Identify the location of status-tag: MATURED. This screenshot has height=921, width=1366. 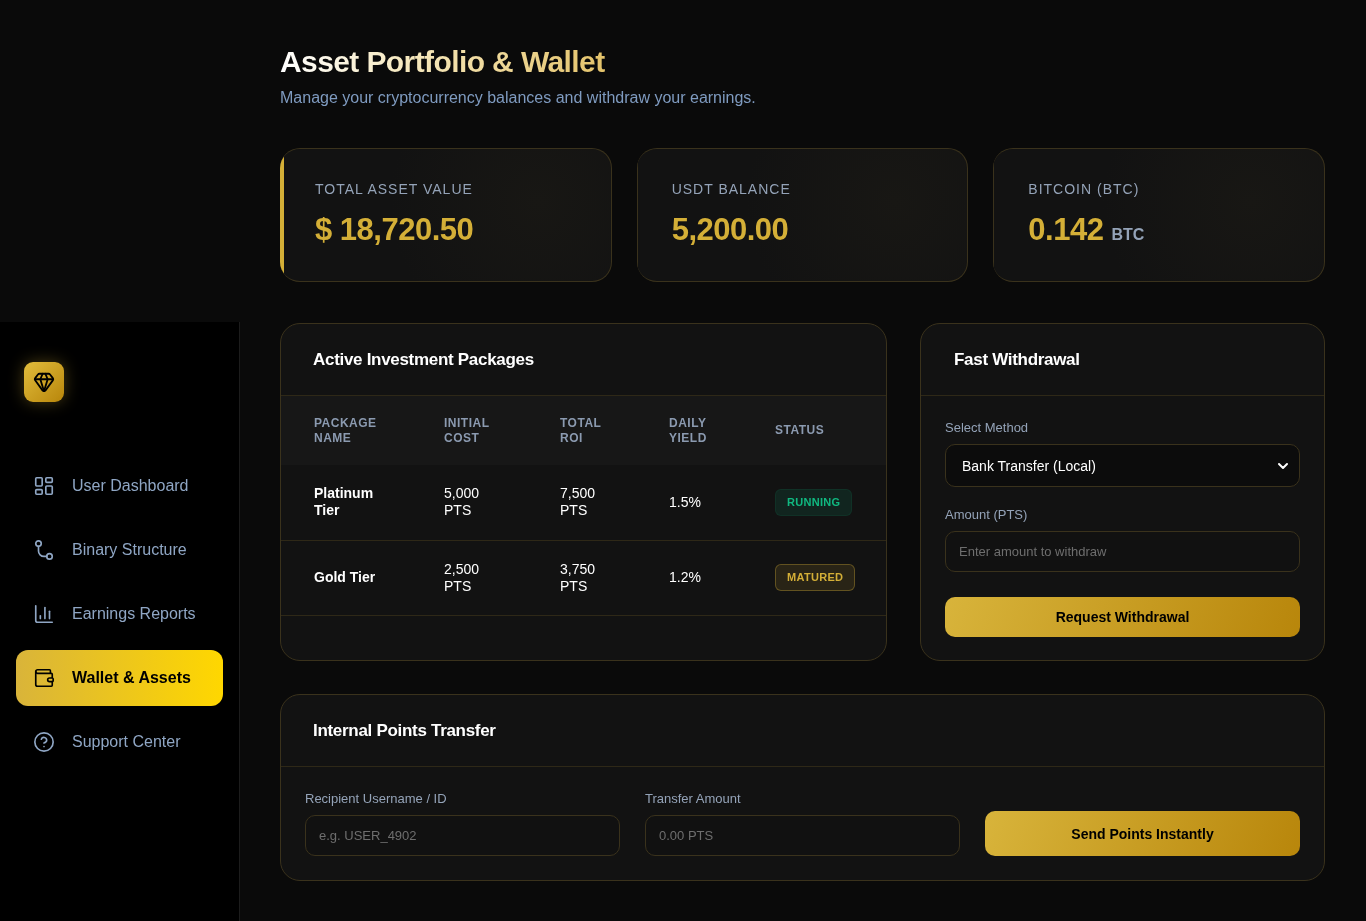
(815, 577).